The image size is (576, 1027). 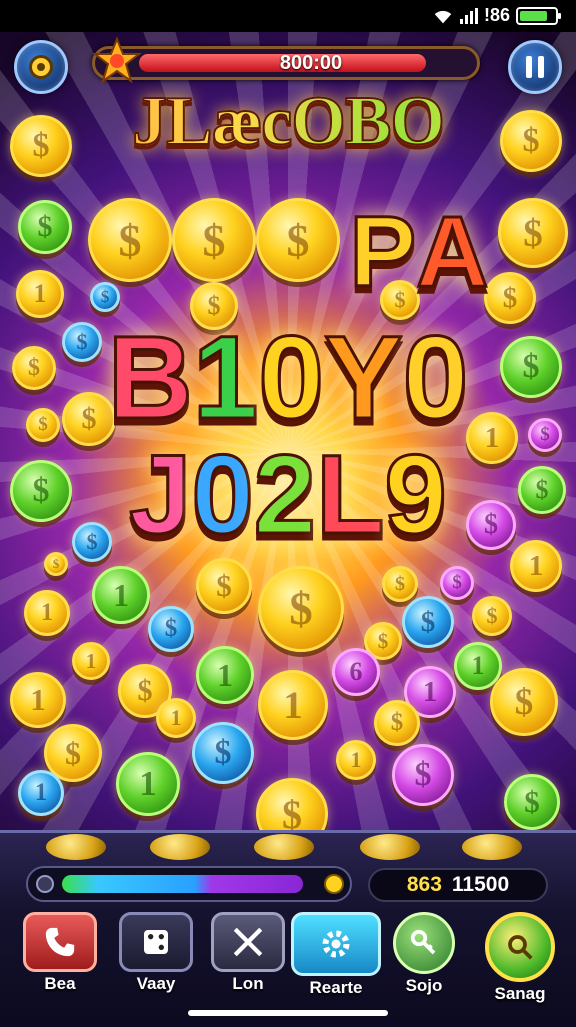 I want to click on key-icon, so click(x=424, y=943).